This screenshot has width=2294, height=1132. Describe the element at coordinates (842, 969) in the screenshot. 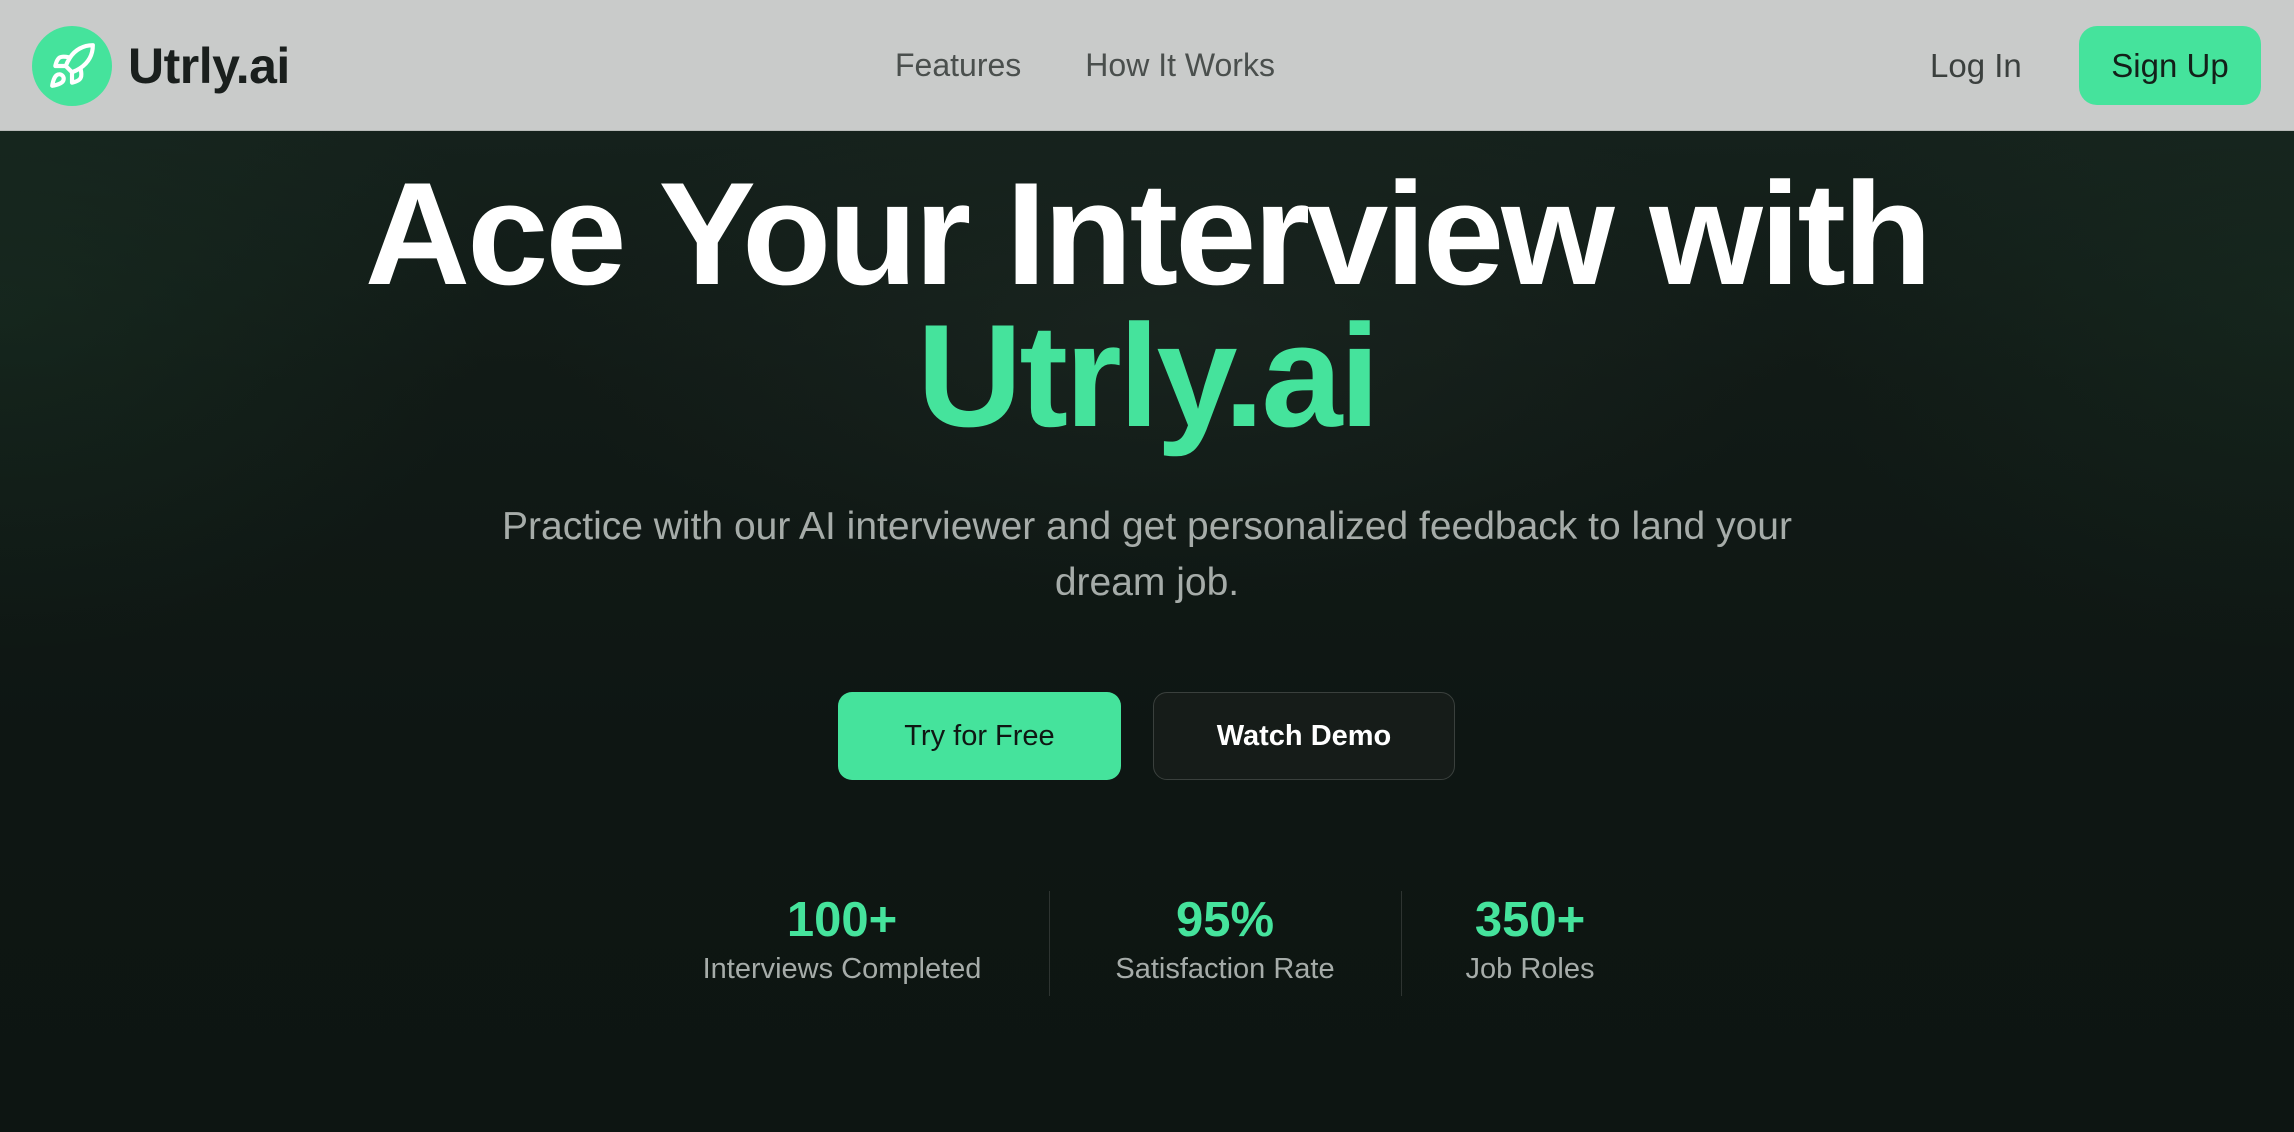

I see `stat-label: Interviews Completed` at that location.